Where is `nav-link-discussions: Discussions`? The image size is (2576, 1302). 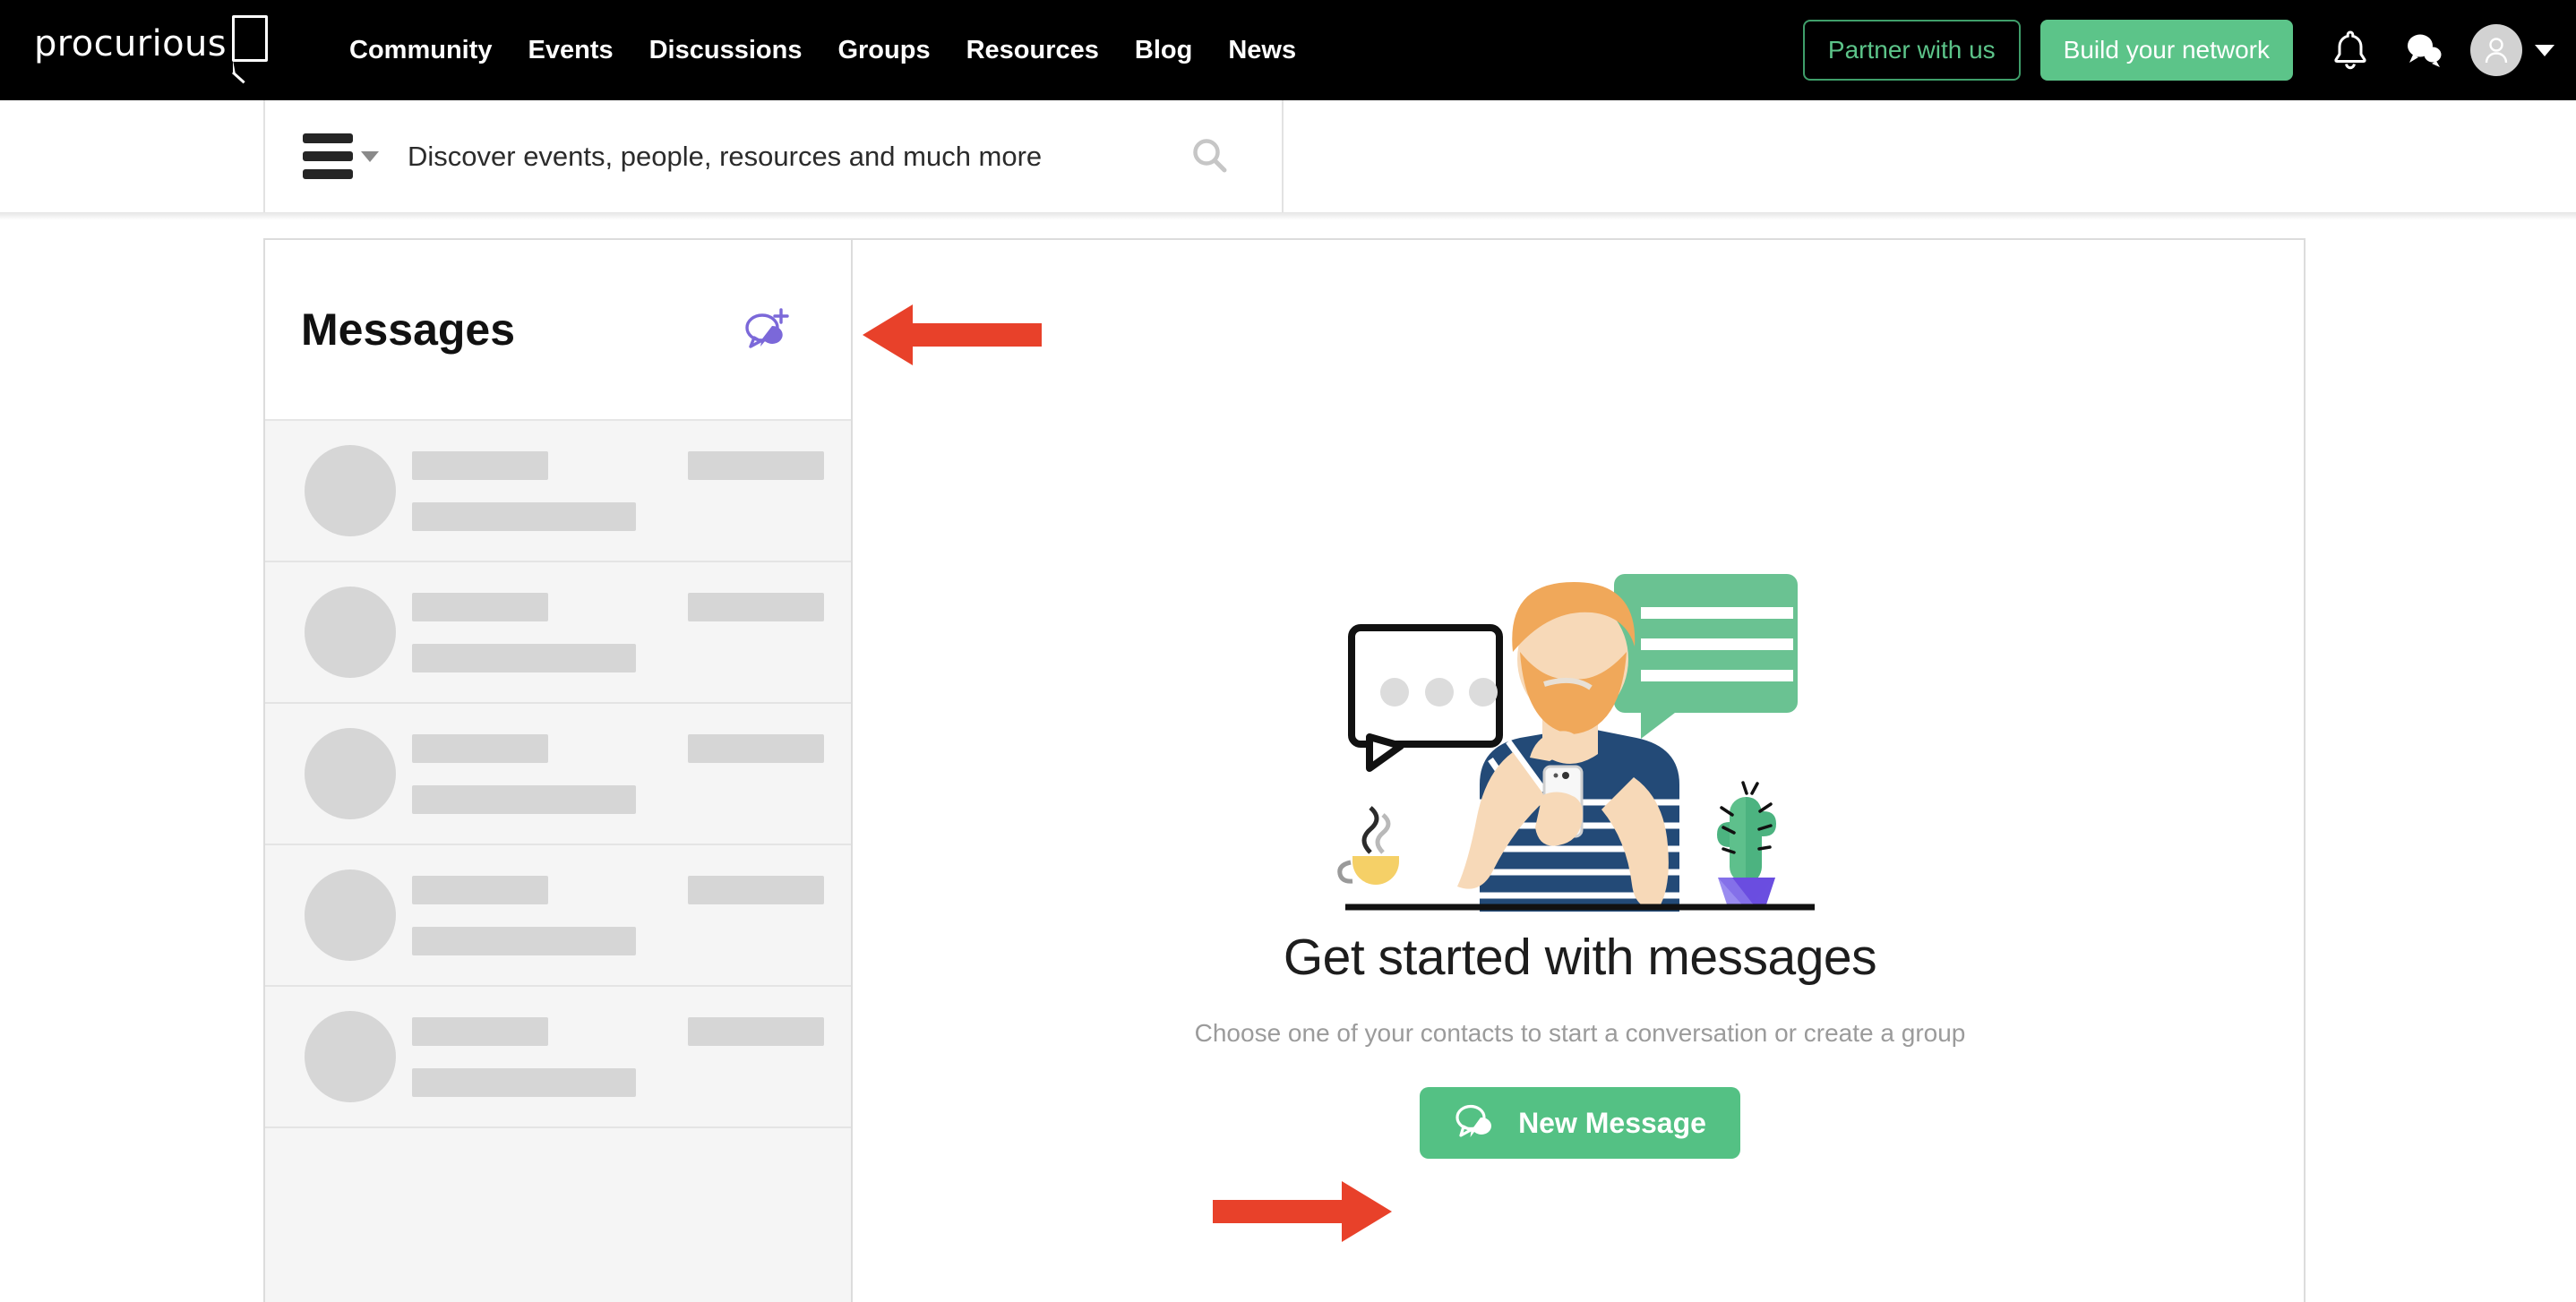 nav-link-discussions: Discussions is located at coordinates (725, 50).